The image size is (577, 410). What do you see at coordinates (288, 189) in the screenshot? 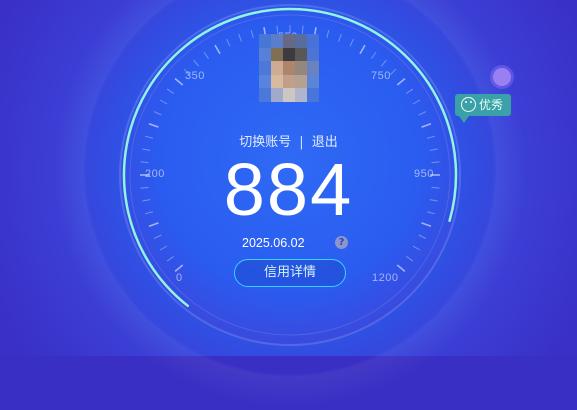
I see `credit-score: 884` at bounding box center [288, 189].